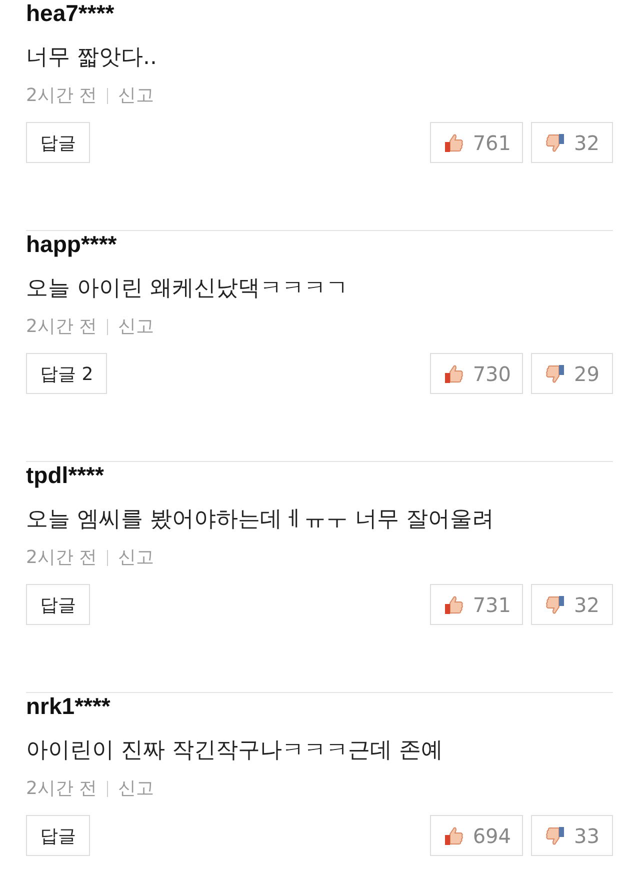 Image resolution: width=639 pixels, height=878 pixels. I want to click on dislike-button: 33, so click(572, 835).